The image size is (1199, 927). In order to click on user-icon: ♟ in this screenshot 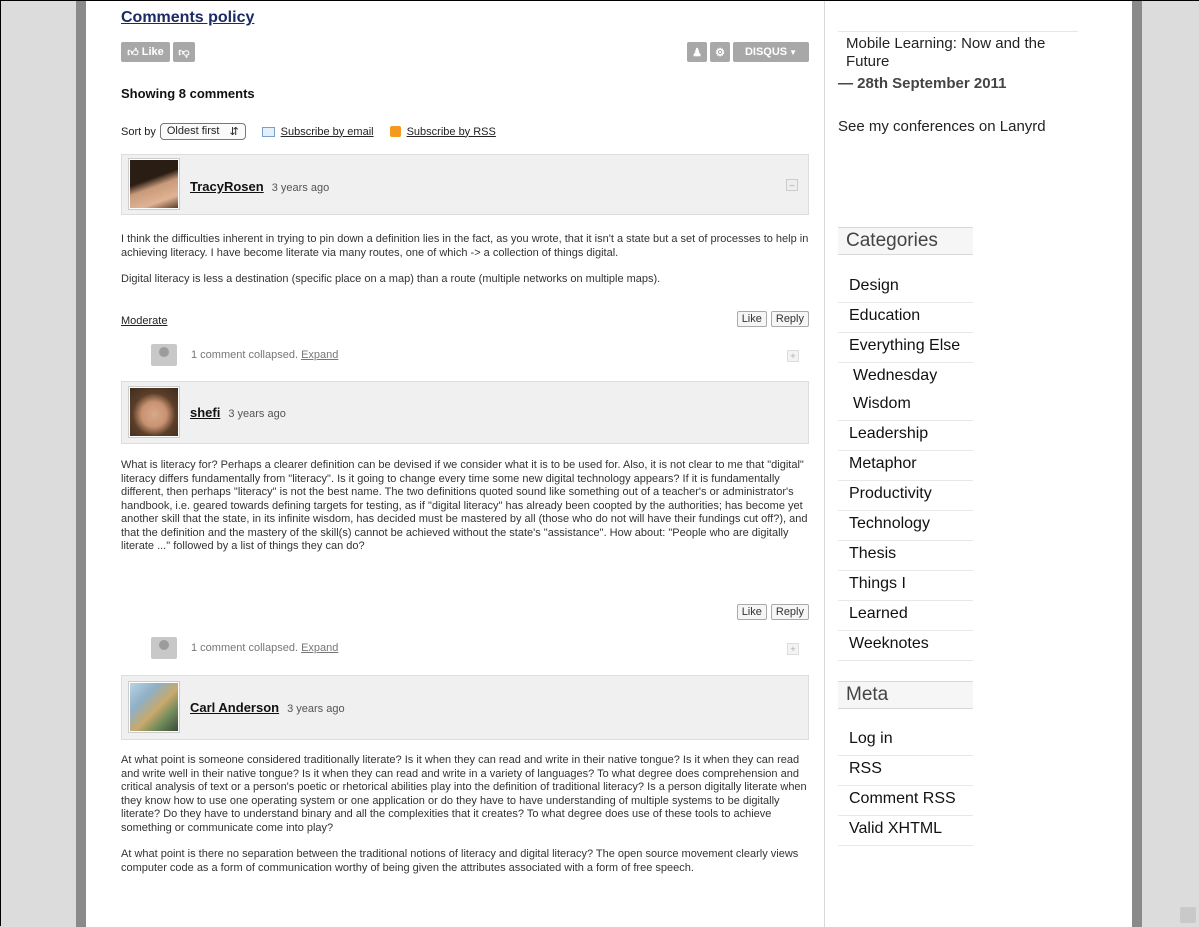, I will do `click(697, 52)`.